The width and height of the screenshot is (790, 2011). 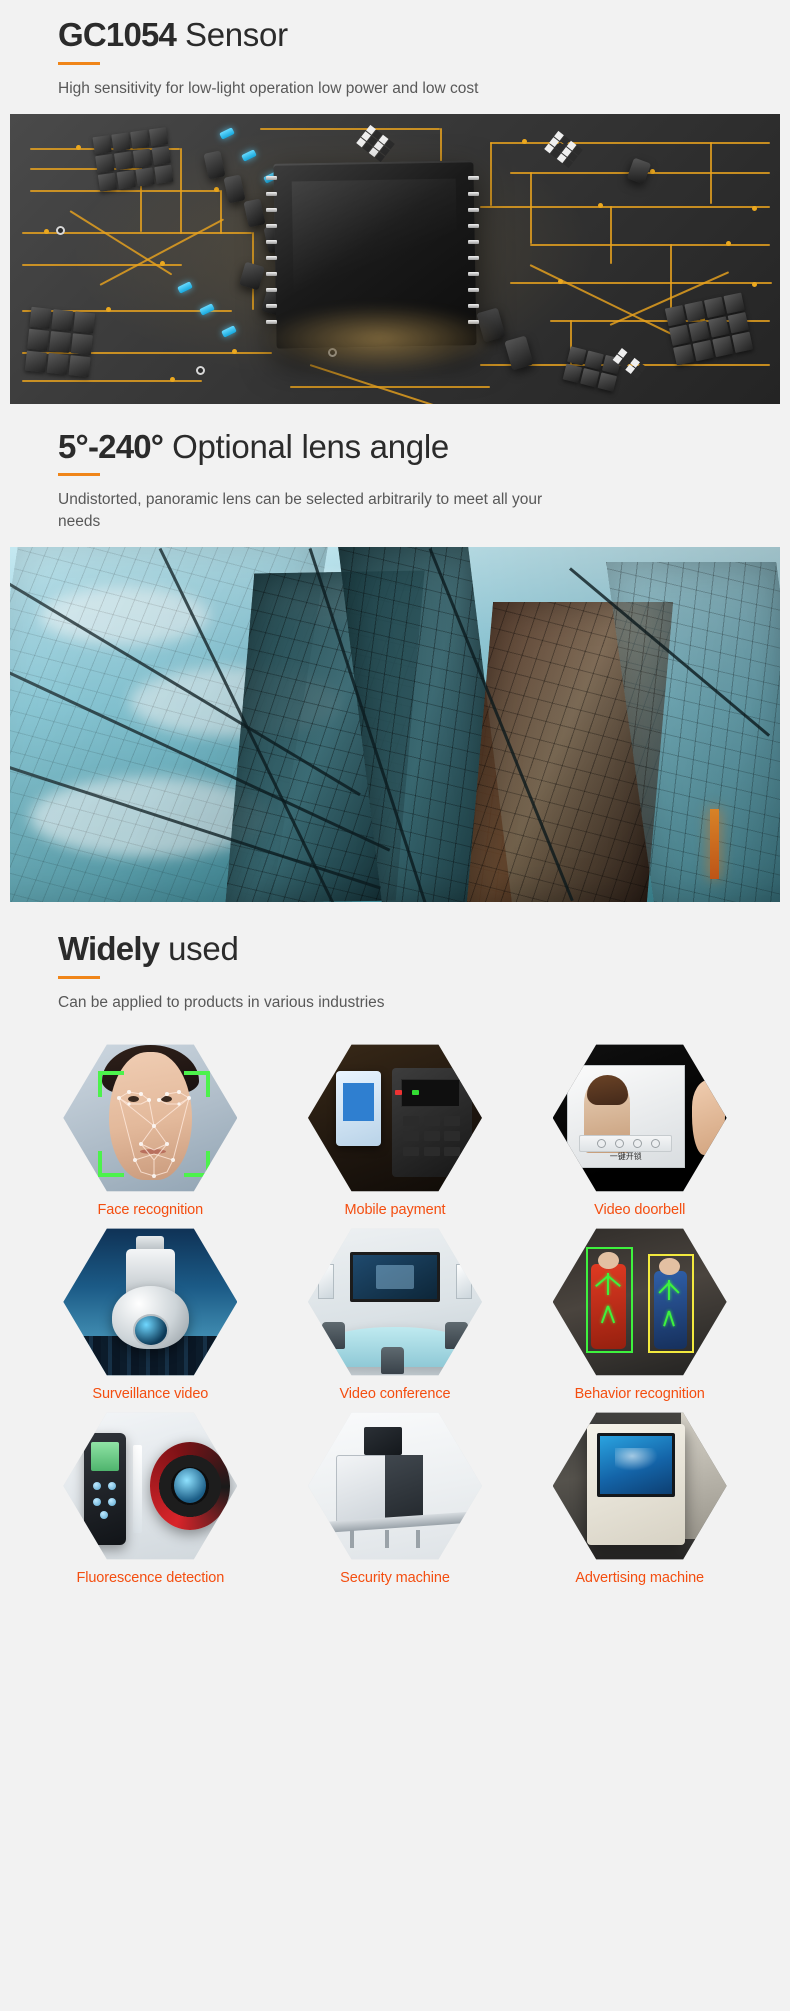 I want to click on pcb-circuit-board-image, so click(x=395, y=258).